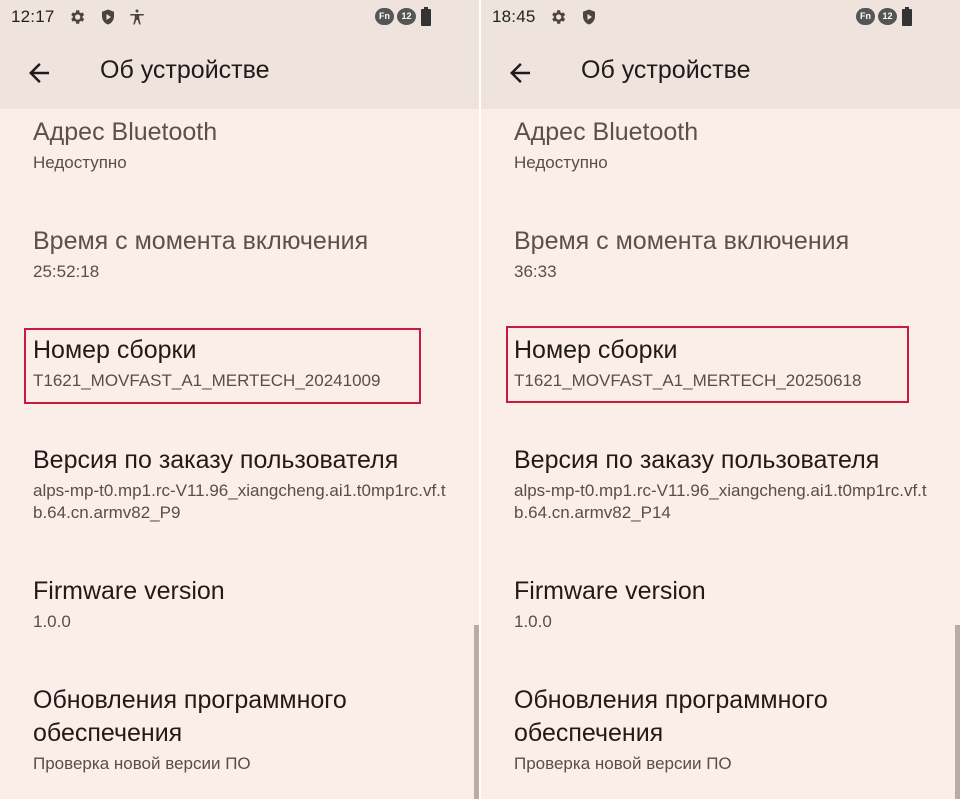 The width and height of the screenshot is (960, 799). I want to click on status-time: 12:17, so click(33, 16).